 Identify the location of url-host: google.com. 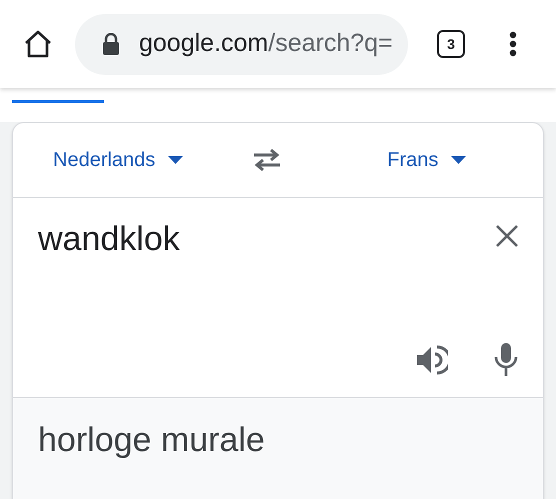
(203, 43).